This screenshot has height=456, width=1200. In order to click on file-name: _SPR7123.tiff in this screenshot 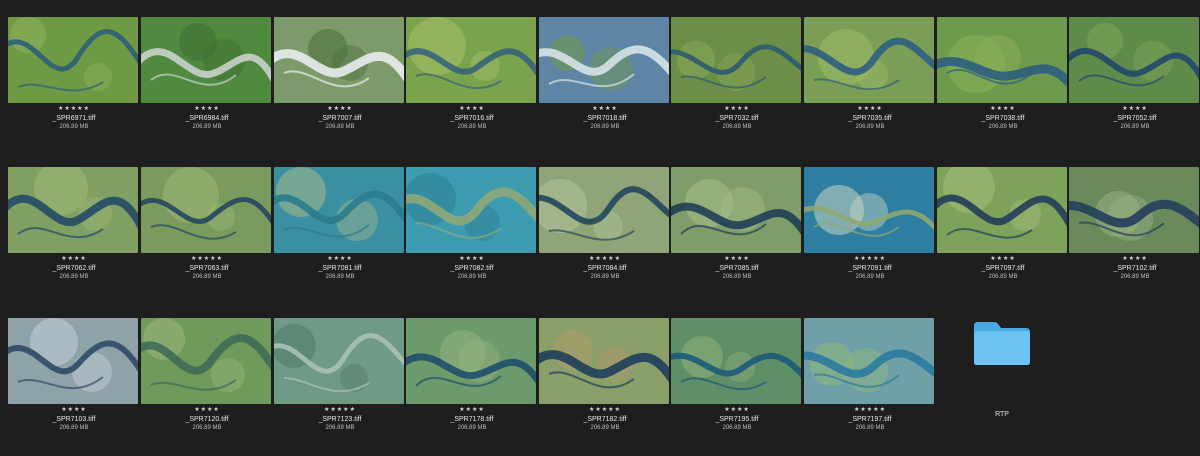, I will do `click(340, 419)`.